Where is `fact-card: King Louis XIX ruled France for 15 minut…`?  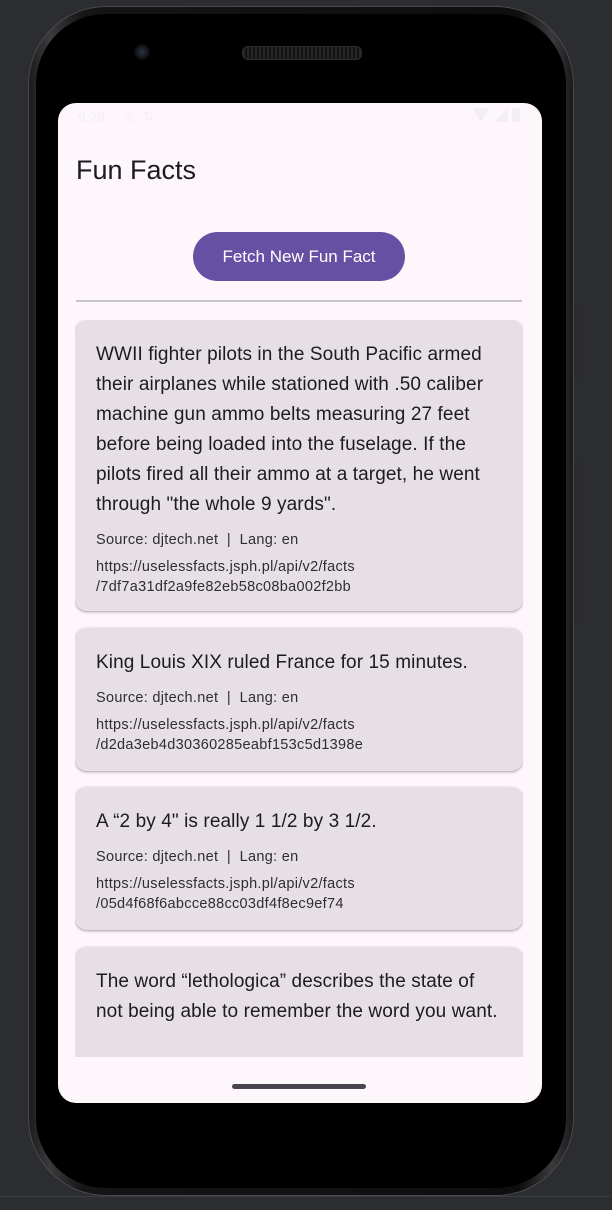 fact-card: King Louis XIX ruled France for 15 minut… is located at coordinates (299, 699).